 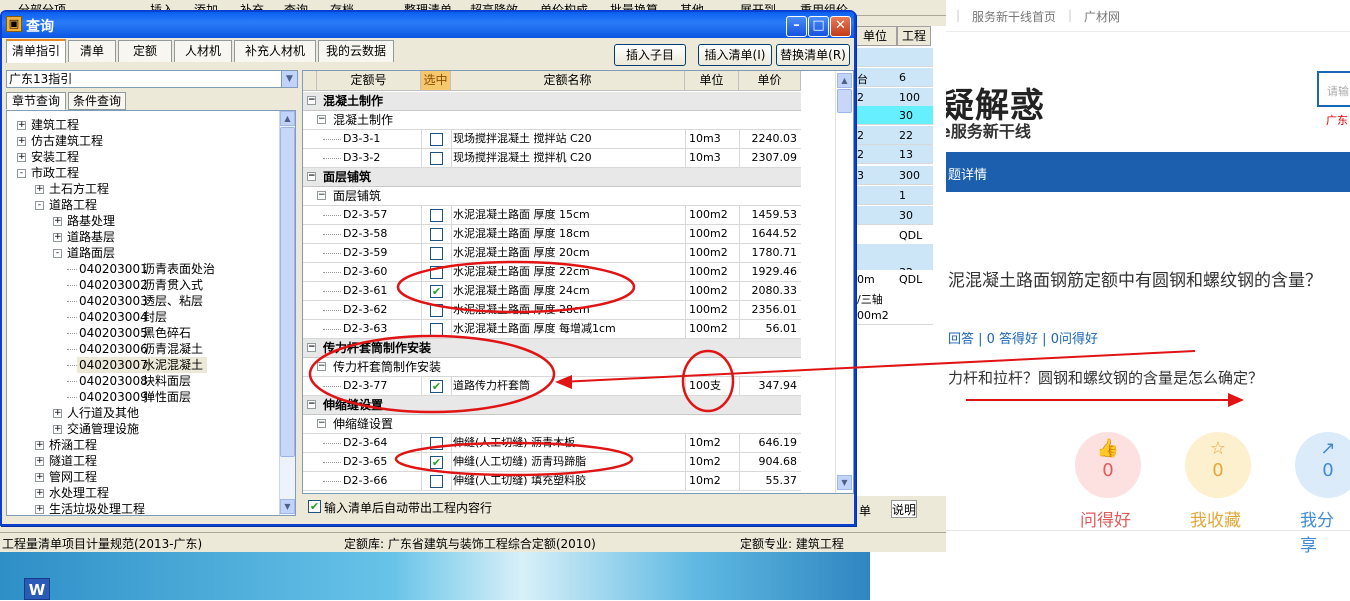 What do you see at coordinates (552, 120) in the screenshot?
I see `grid-subsection-row: − 混凝土制作` at bounding box center [552, 120].